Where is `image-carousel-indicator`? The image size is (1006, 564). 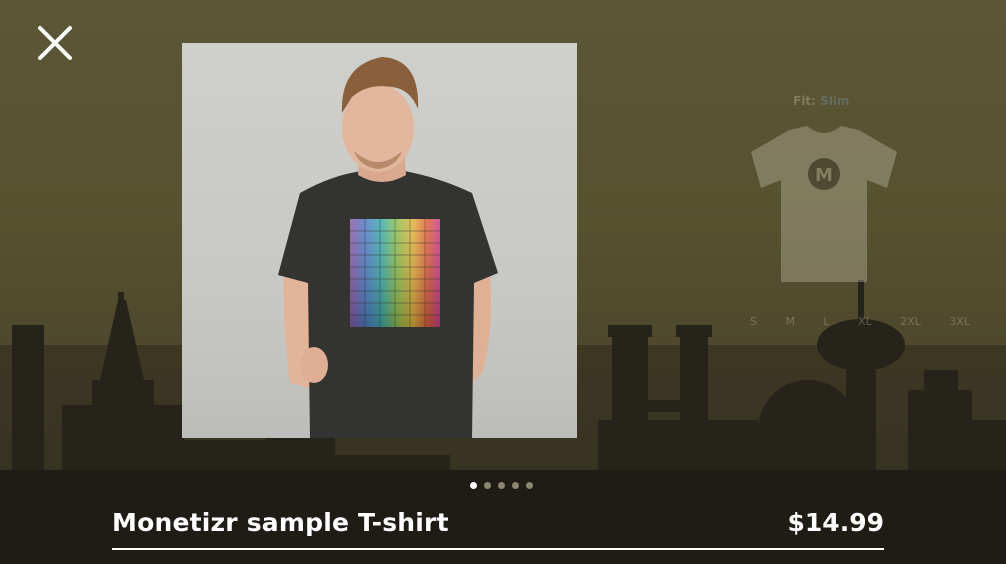
image-carousel-indicator is located at coordinates (501, 485).